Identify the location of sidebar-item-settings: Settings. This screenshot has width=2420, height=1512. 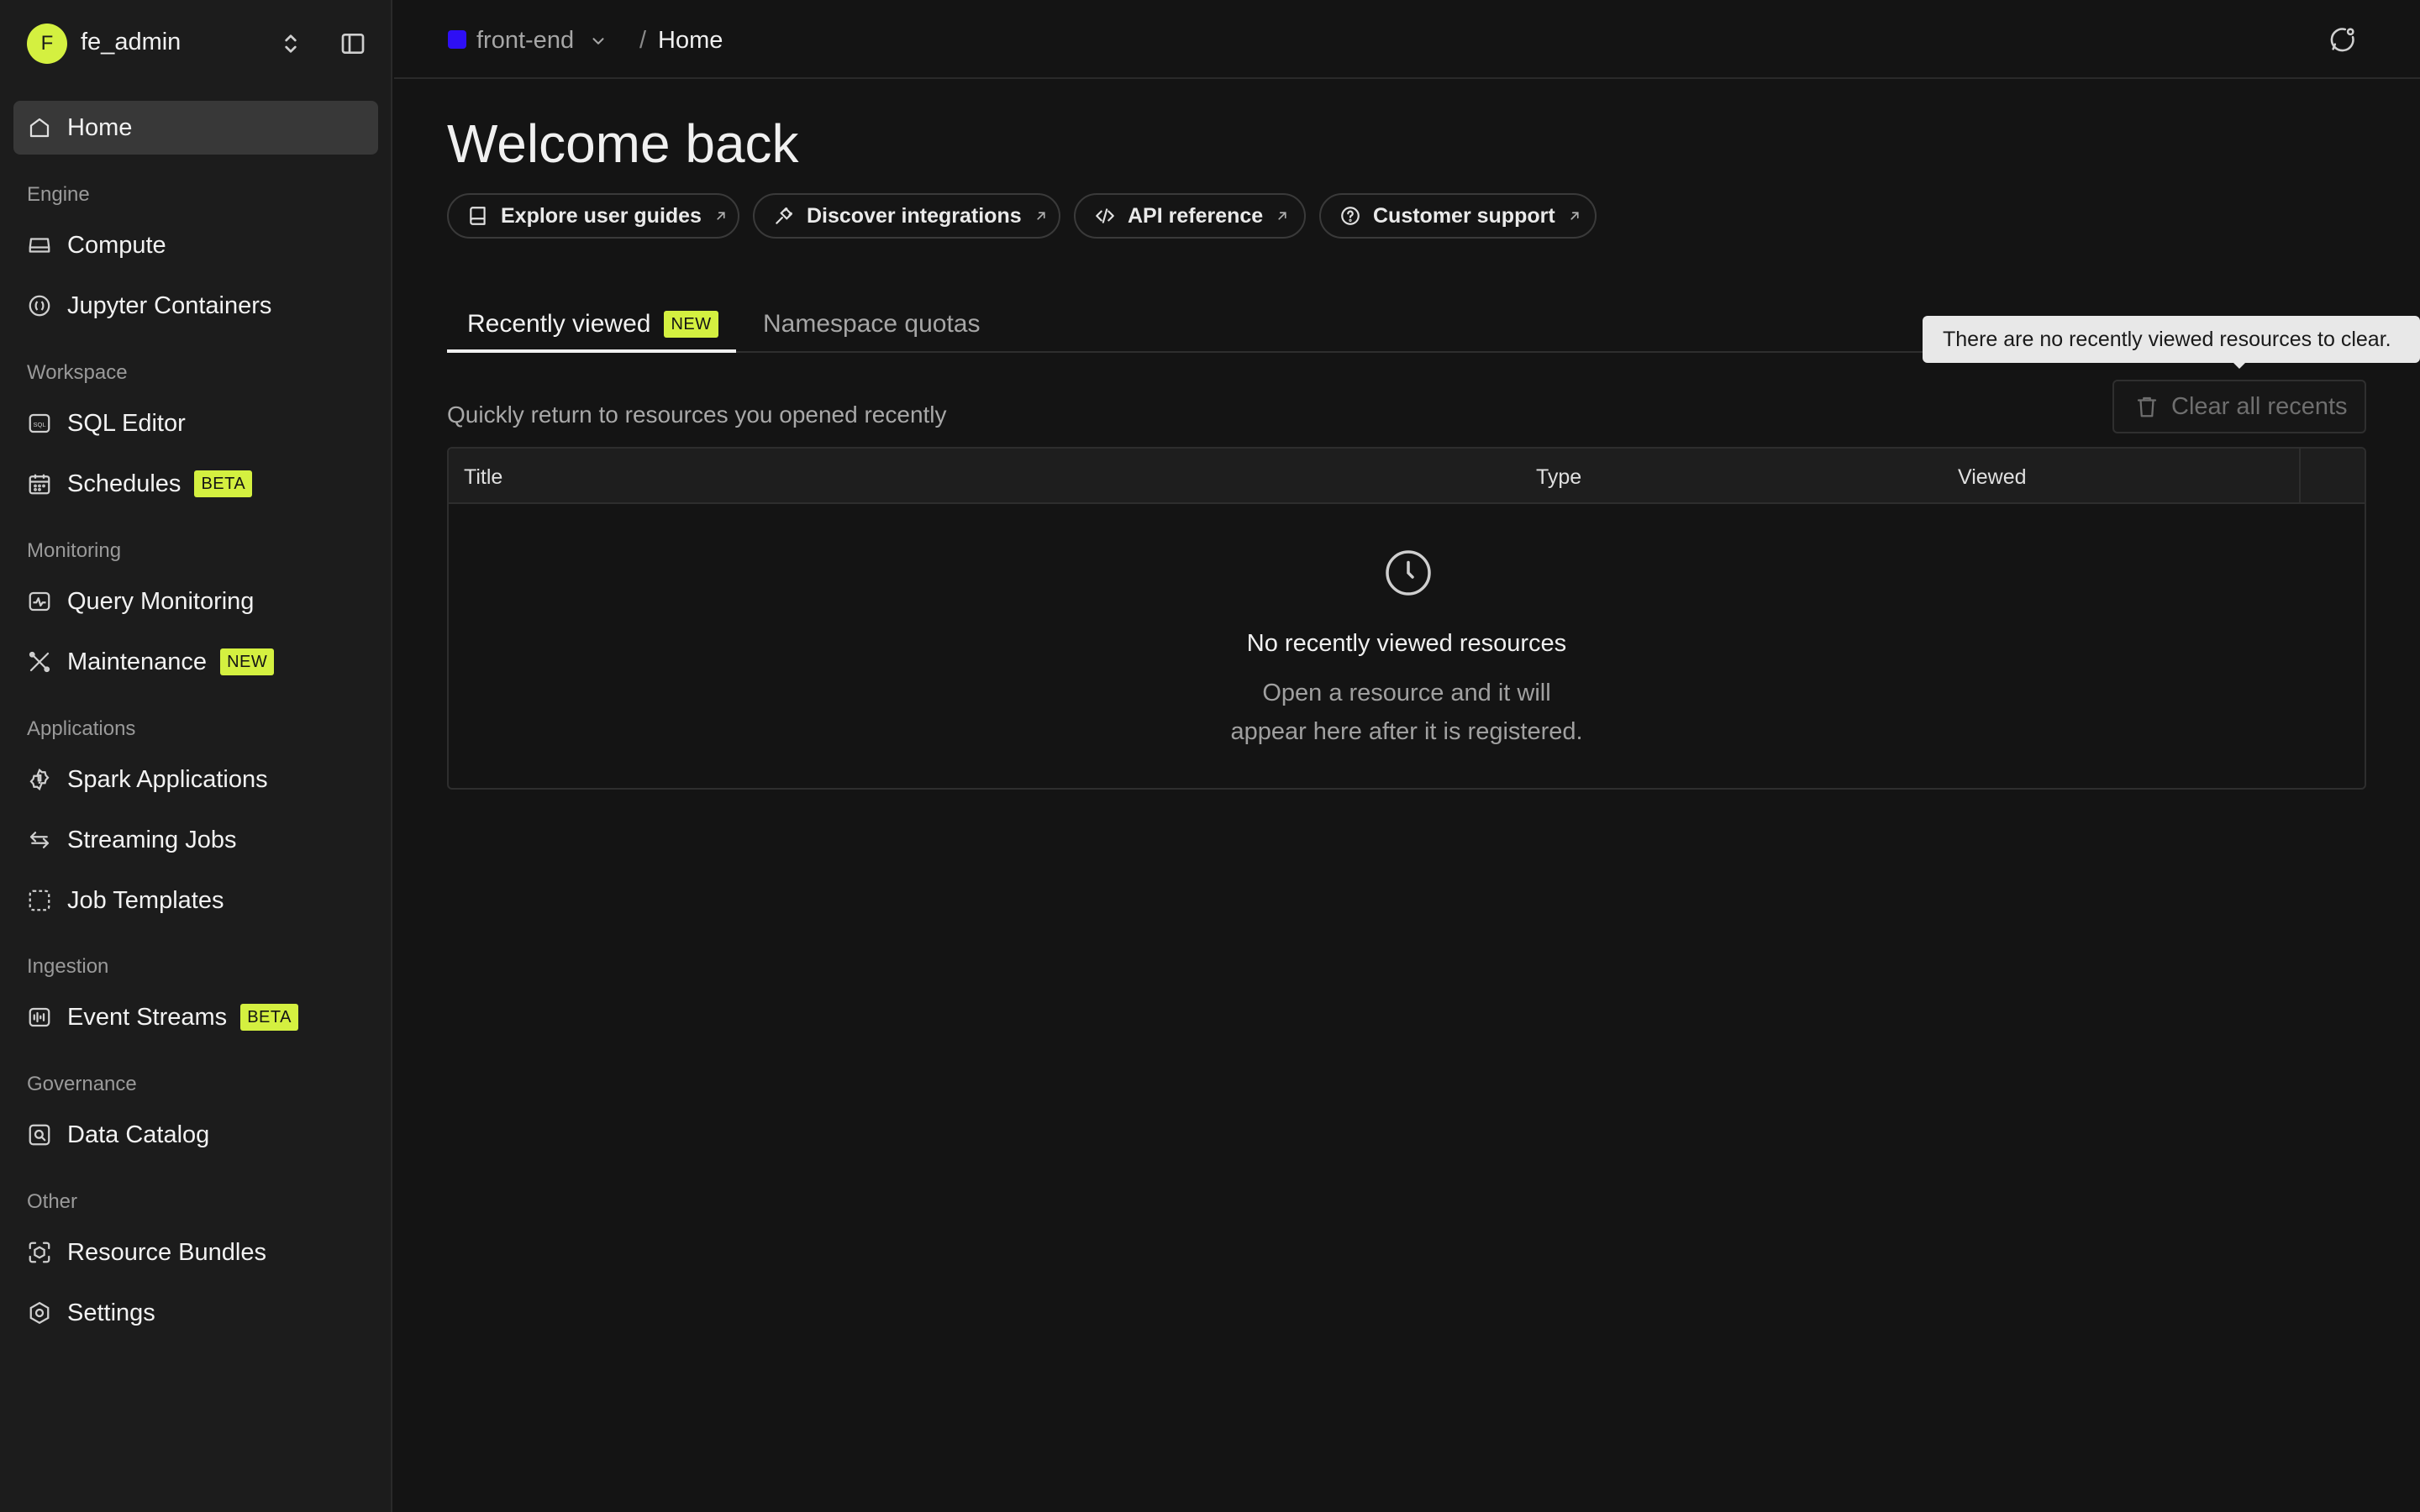
(195, 1313).